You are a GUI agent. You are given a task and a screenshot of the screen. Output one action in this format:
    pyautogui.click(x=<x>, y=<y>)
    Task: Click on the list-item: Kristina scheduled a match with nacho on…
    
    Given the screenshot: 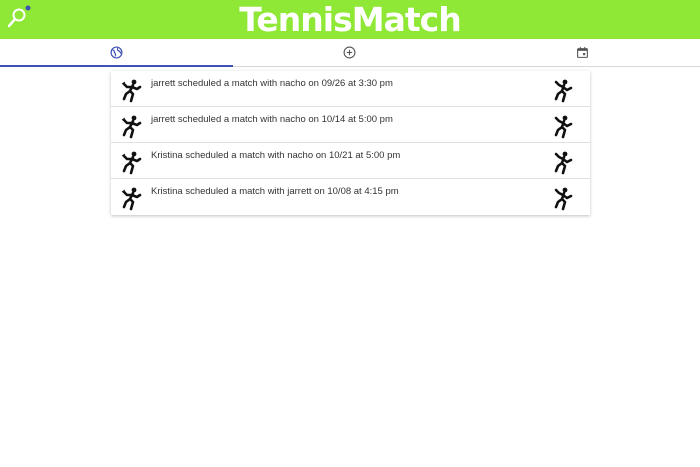 What is the action you would take?
    pyautogui.click(x=350, y=161)
    